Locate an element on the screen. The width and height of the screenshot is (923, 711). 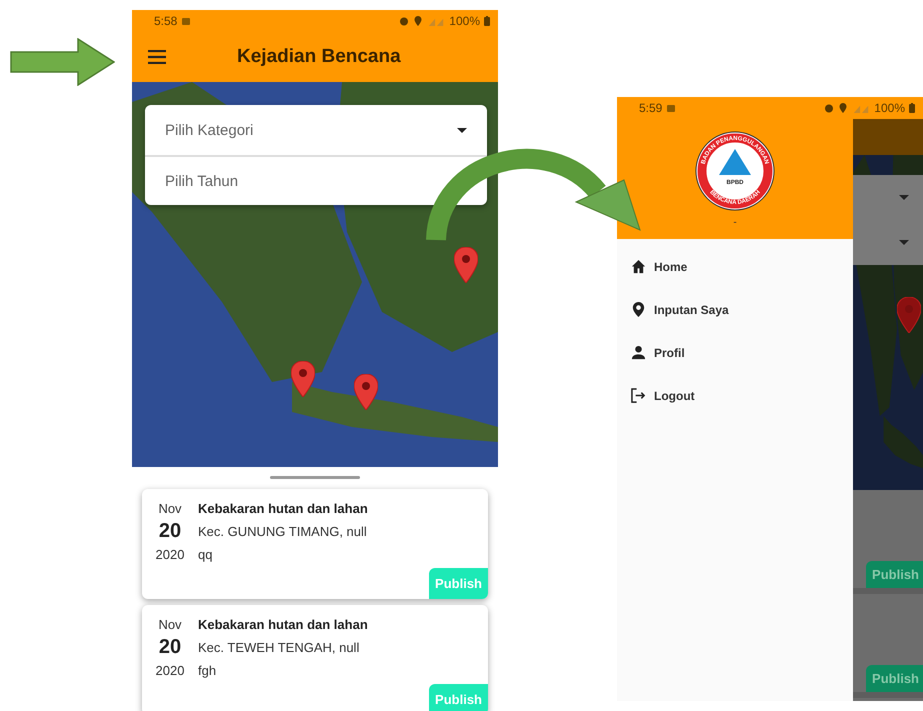
app-title: Kejadian Bencana is located at coordinates (319, 57).